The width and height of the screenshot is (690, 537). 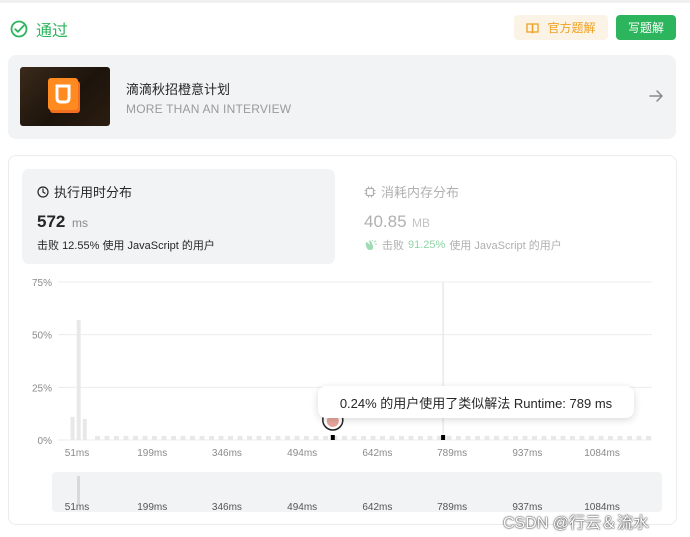 What do you see at coordinates (152, 453) in the screenshot?
I see `x-tick-label: 199ms` at bounding box center [152, 453].